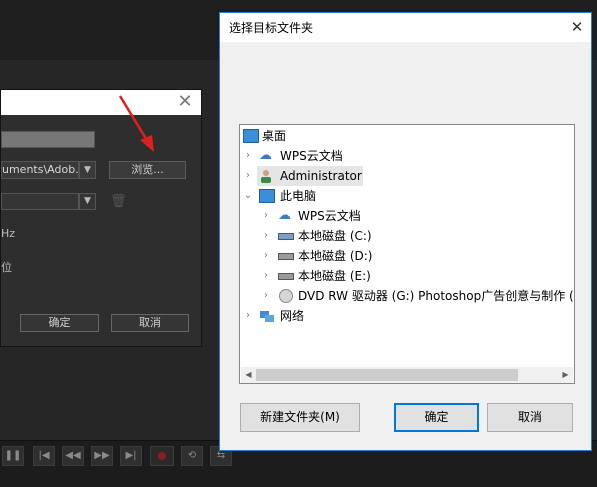  What do you see at coordinates (59, 323) in the screenshot?
I see `adobe-ok-button: 确定` at bounding box center [59, 323].